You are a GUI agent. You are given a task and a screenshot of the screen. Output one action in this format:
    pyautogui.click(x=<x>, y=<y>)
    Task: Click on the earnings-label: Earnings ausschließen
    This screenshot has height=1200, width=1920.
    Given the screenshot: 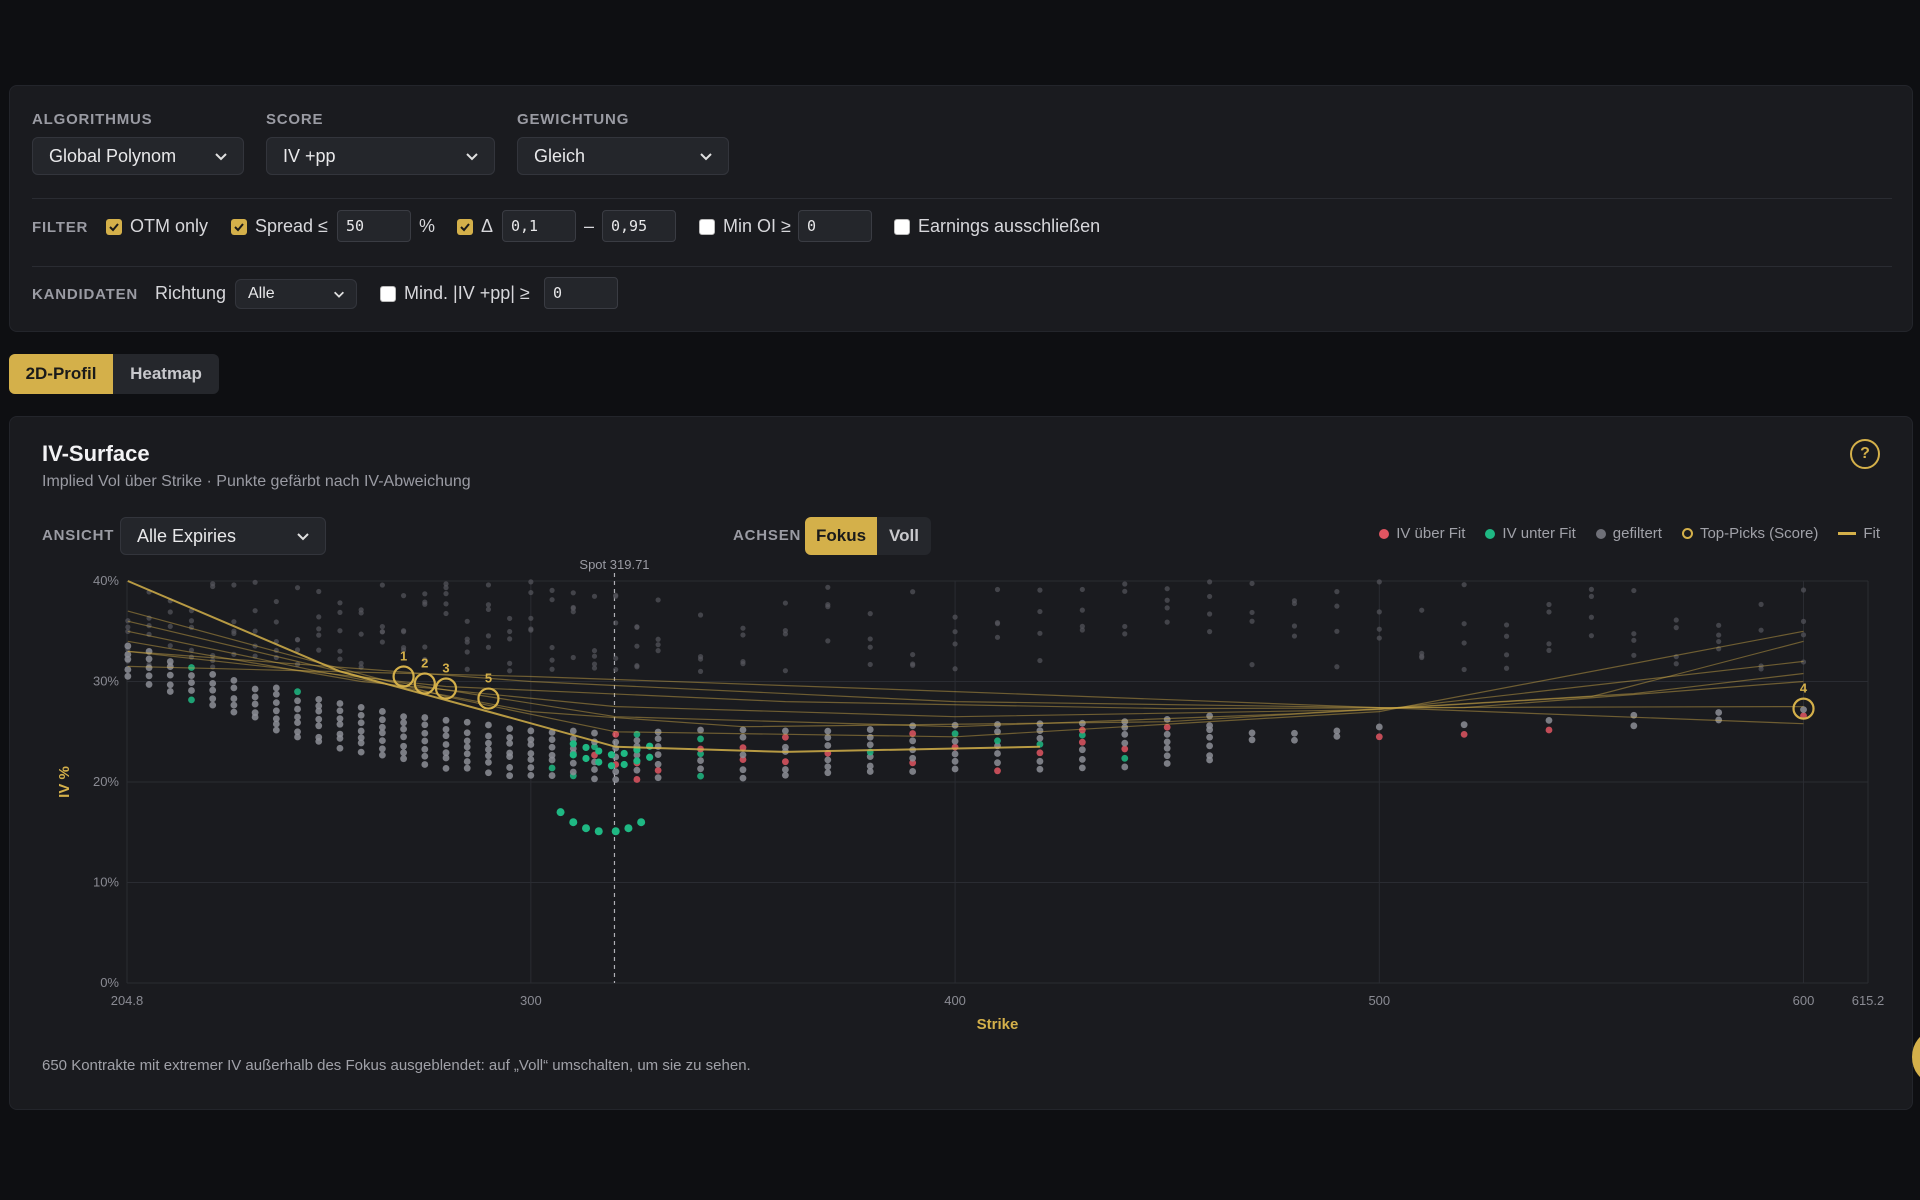 What is the action you would take?
    pyautogui.click(x=1009, y=226)
    